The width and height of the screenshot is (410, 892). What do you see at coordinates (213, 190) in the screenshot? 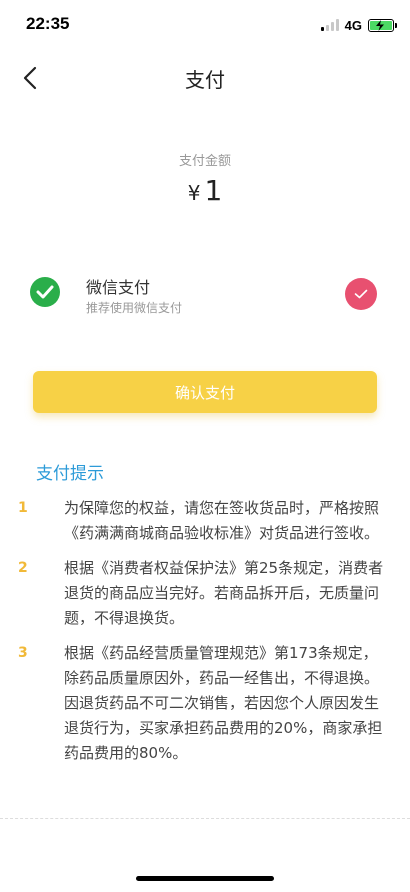
I see `amount-value: 1` at bounding box center [213, 190].